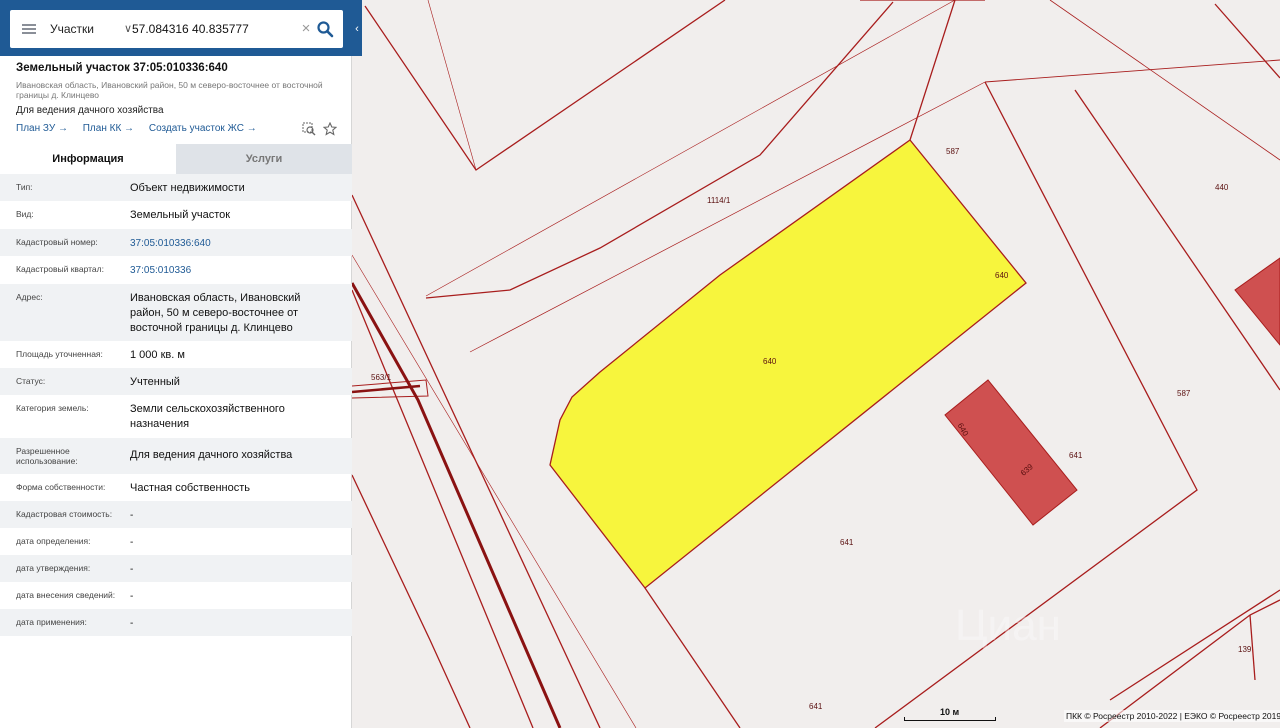 This screenshot has height=728, width=1280. Describe the element at coordinates (203, 128) in the screenshot. I see `link-create-parcel: Создать участок ЖС →` at that location.